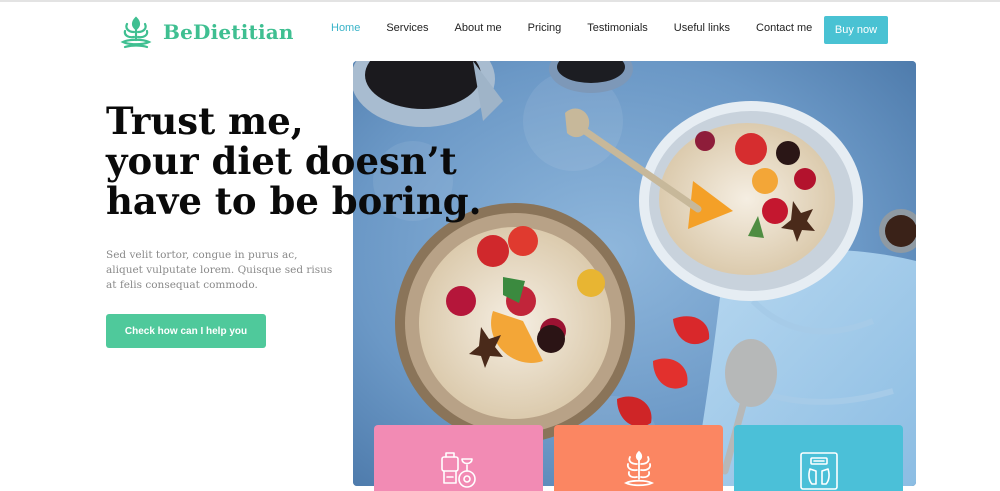 The image size is (1000, 491). I want to click on headline-line-1: Trust me,, so click(205, 121).